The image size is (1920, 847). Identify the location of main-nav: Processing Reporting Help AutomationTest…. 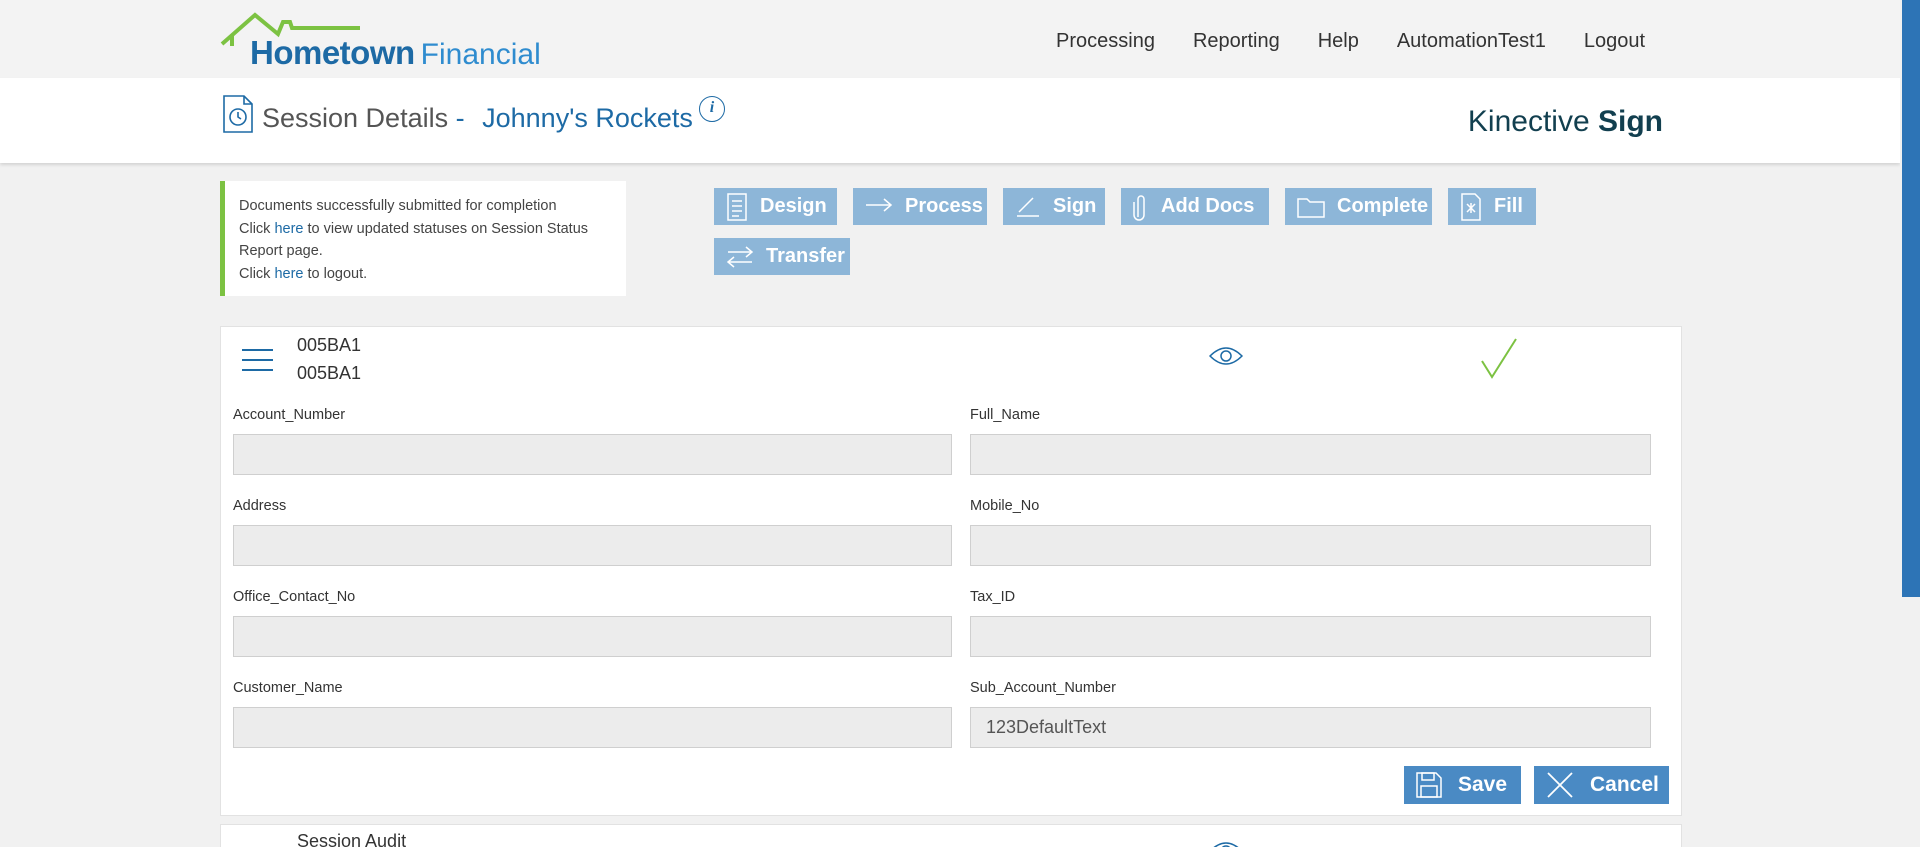
(1350, 41).